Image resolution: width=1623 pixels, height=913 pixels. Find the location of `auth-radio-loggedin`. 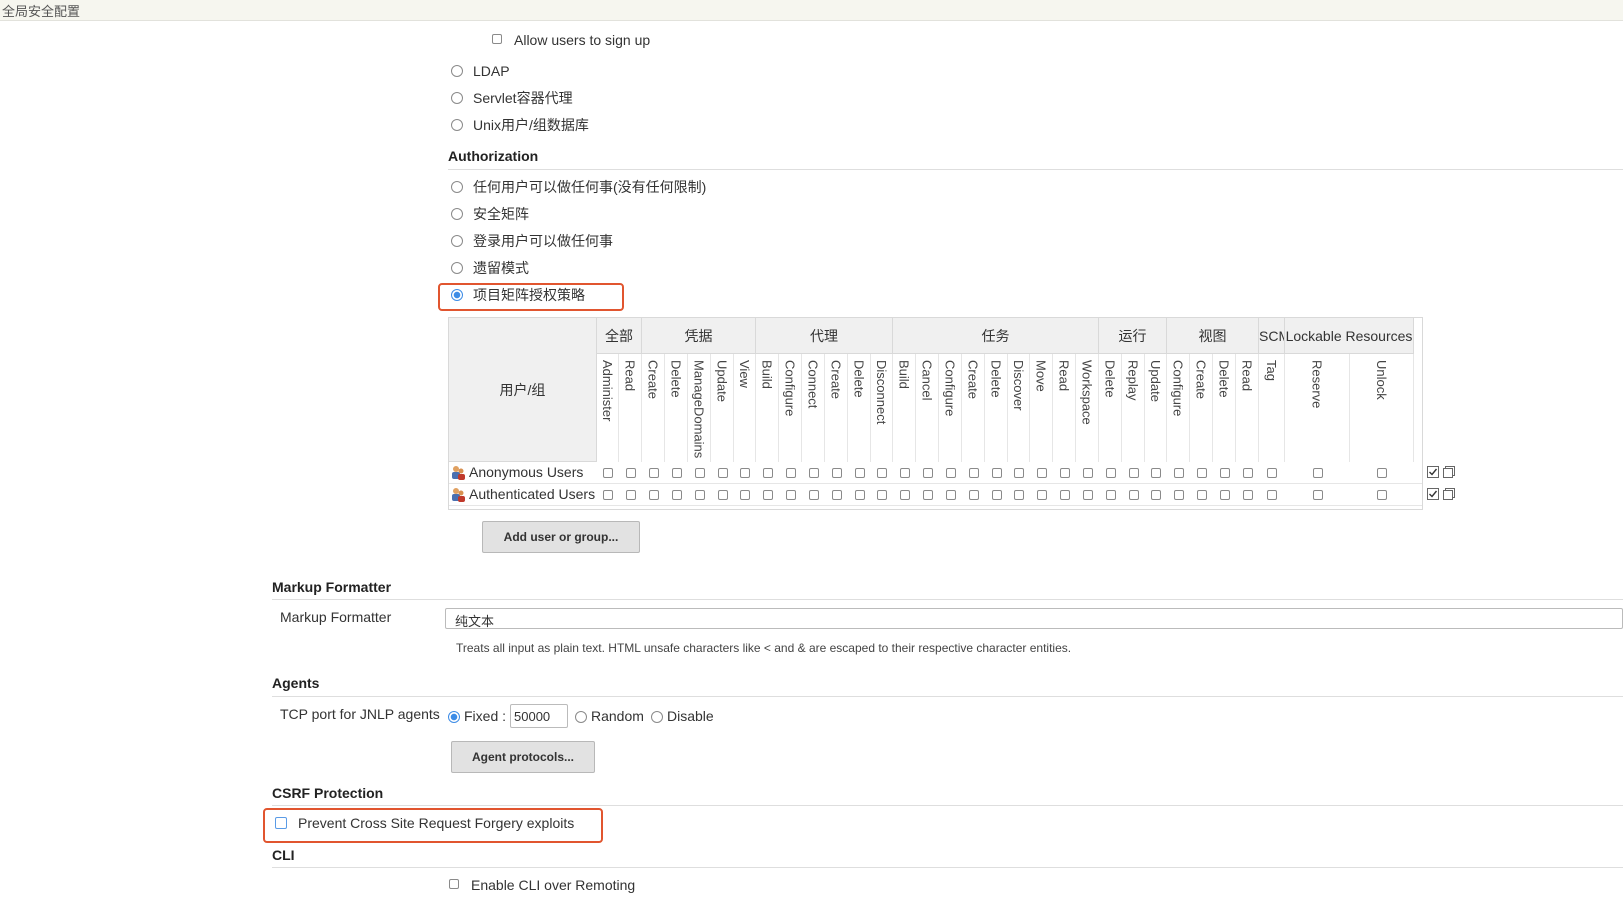

auth-radio-loggedin is located at coordinates (457, 241).